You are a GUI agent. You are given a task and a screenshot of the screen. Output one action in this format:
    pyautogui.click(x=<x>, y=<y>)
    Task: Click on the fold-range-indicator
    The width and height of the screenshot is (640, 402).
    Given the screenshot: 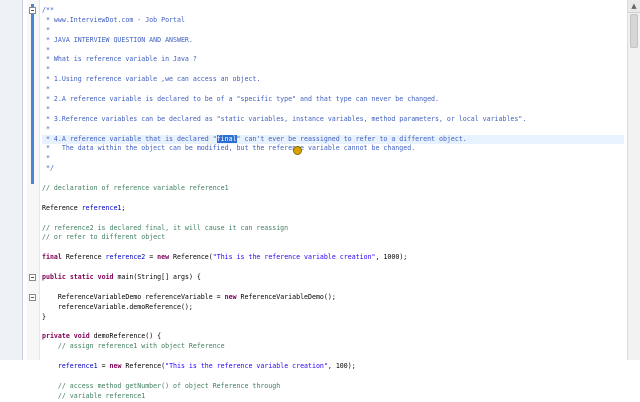 What is the action you would take?
    pyautogui.click(x=32, y=94)
    